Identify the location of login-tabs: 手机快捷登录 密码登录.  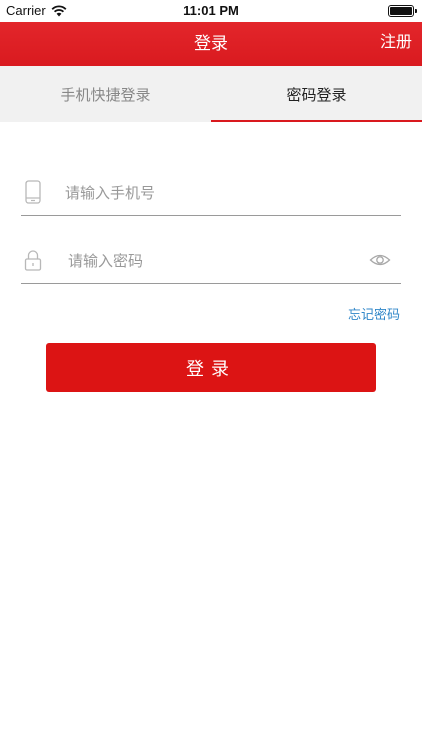
(211, 94).